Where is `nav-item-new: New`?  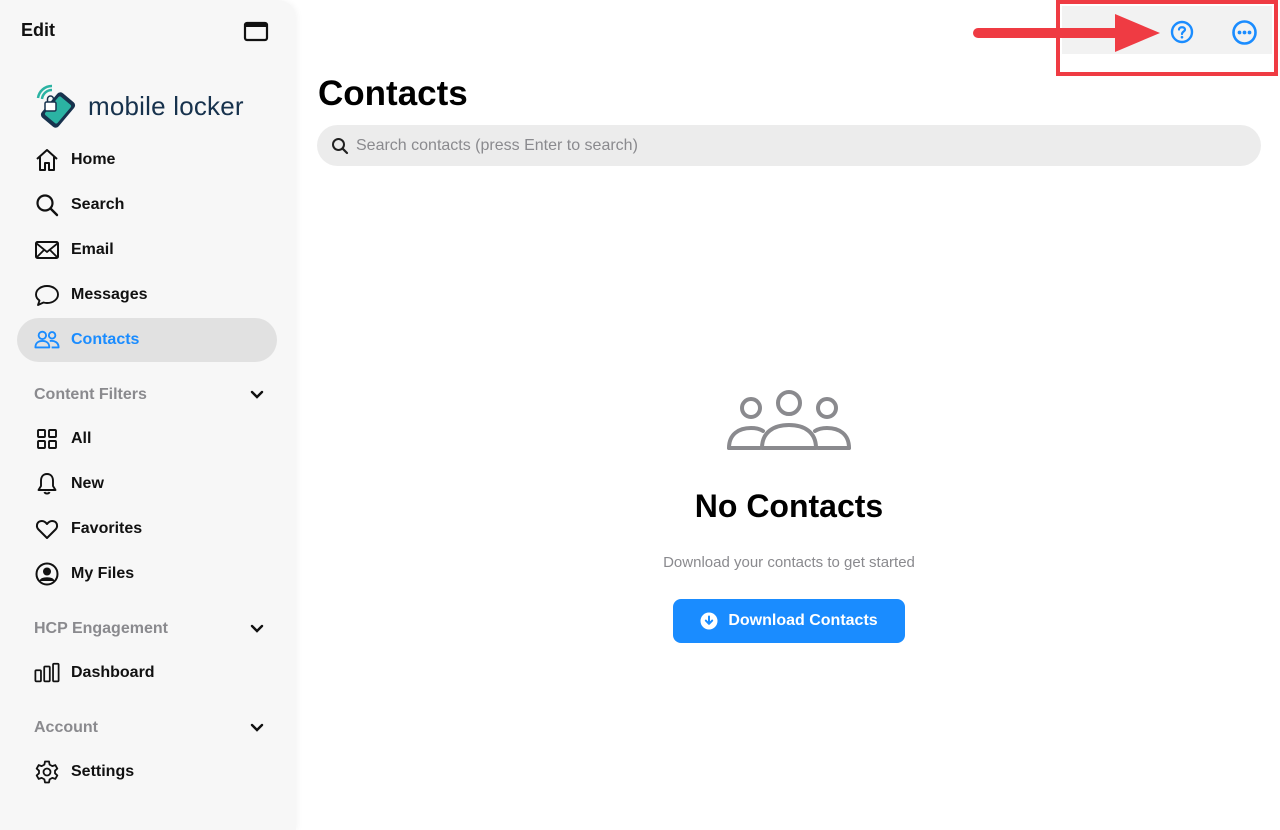 nav-item-new: New is located at coordinates (147, 484).